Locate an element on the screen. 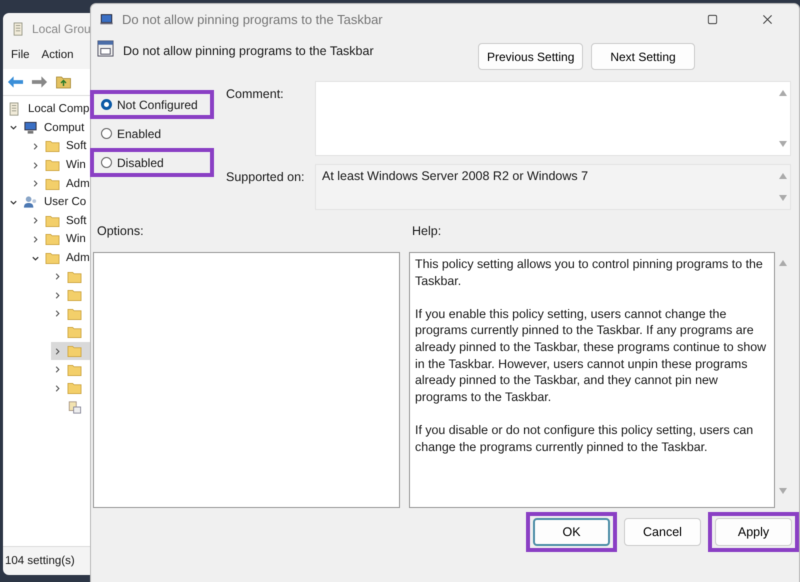 The width and height of the screenshot is (800, 582). comment-label: Comment: is located at coordinates (255, 94).